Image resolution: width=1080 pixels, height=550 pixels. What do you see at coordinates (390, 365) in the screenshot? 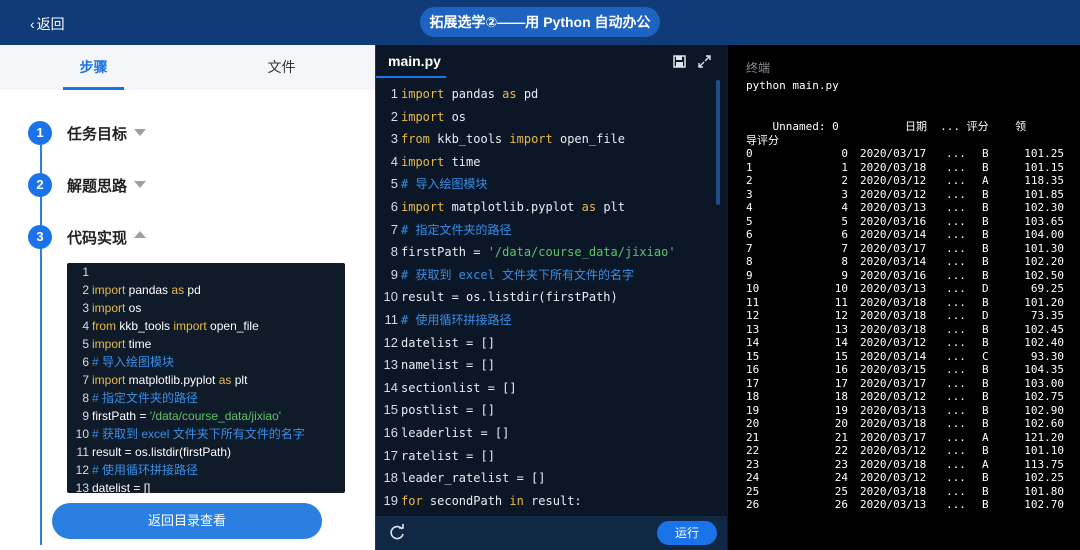
I see `line-number: 13` at bounding box center [390, 365].